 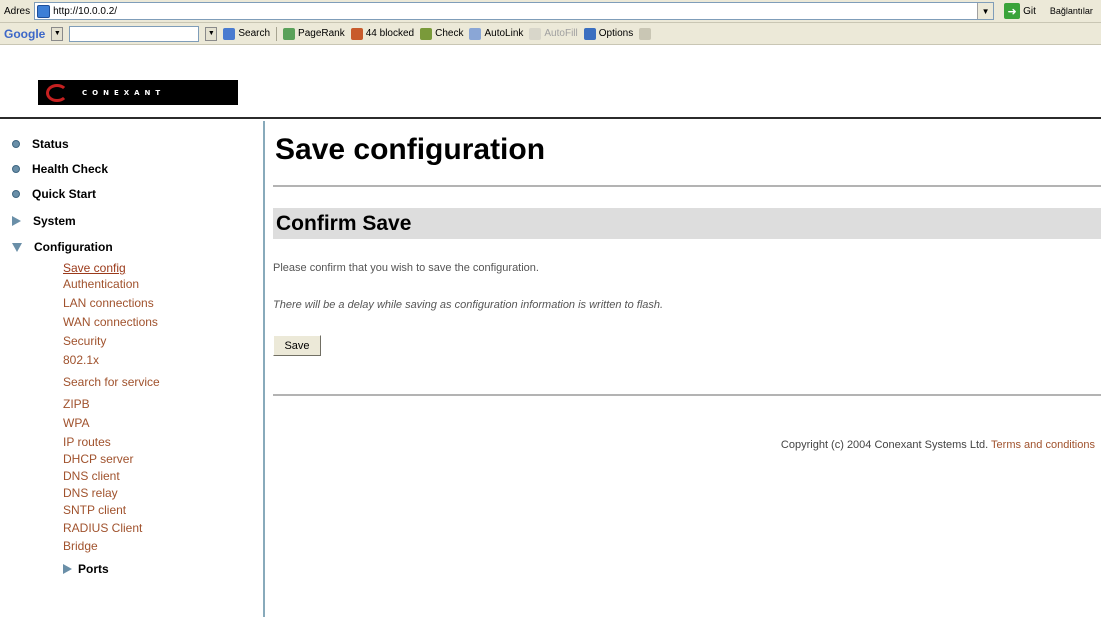 What do you see at coordinates (321, 33) in the screenshot?
I see `pagerank-label: PageRank` at bounding box center [321, 33].